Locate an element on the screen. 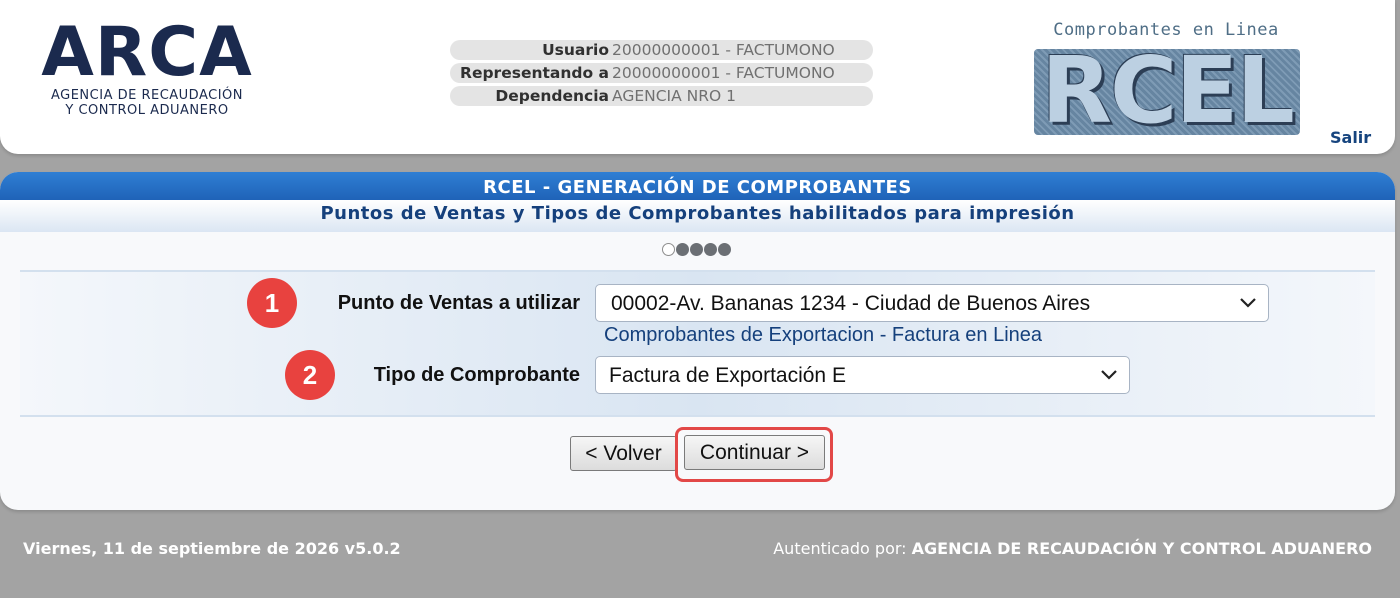  continue-button: Continuar > is located at coordinates (754, 452).